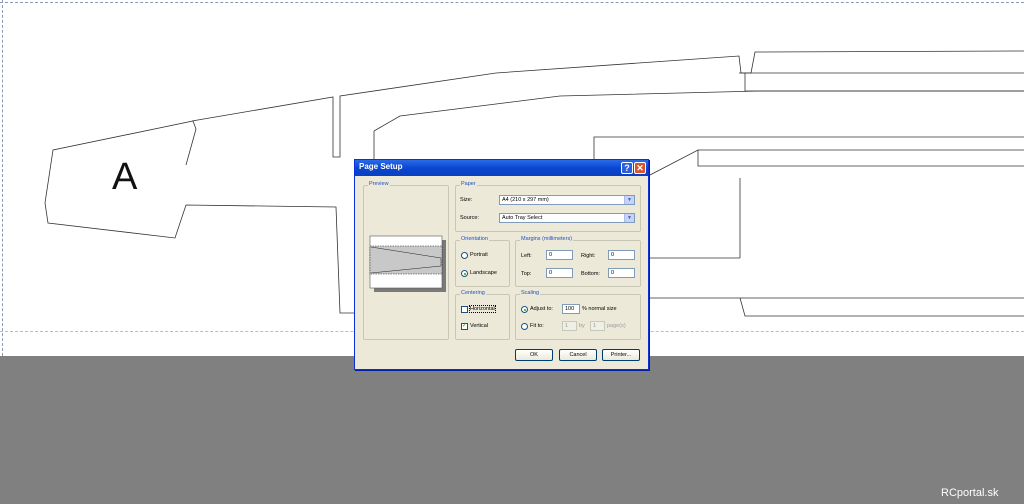 The width and height of the screenshot is (1024, 504). Describe the element at coordinates (537, 326) in the screenshot. I see `fit-to-label: Fit to:` at that location.